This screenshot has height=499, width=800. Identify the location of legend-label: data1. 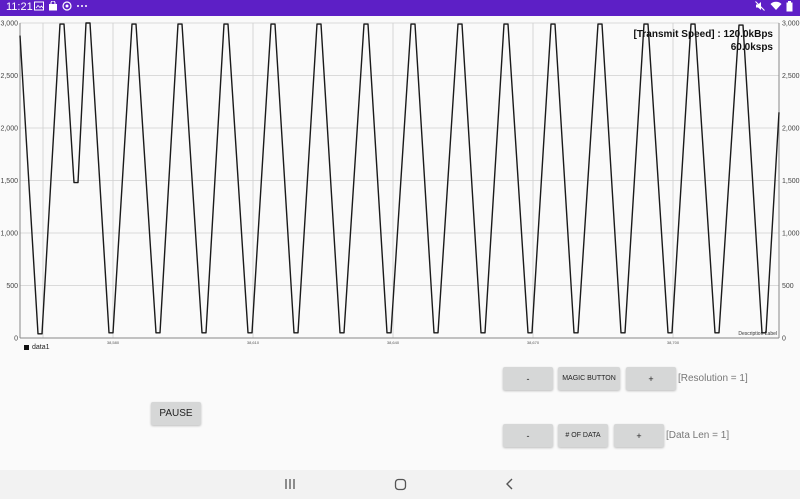
(41, 347).